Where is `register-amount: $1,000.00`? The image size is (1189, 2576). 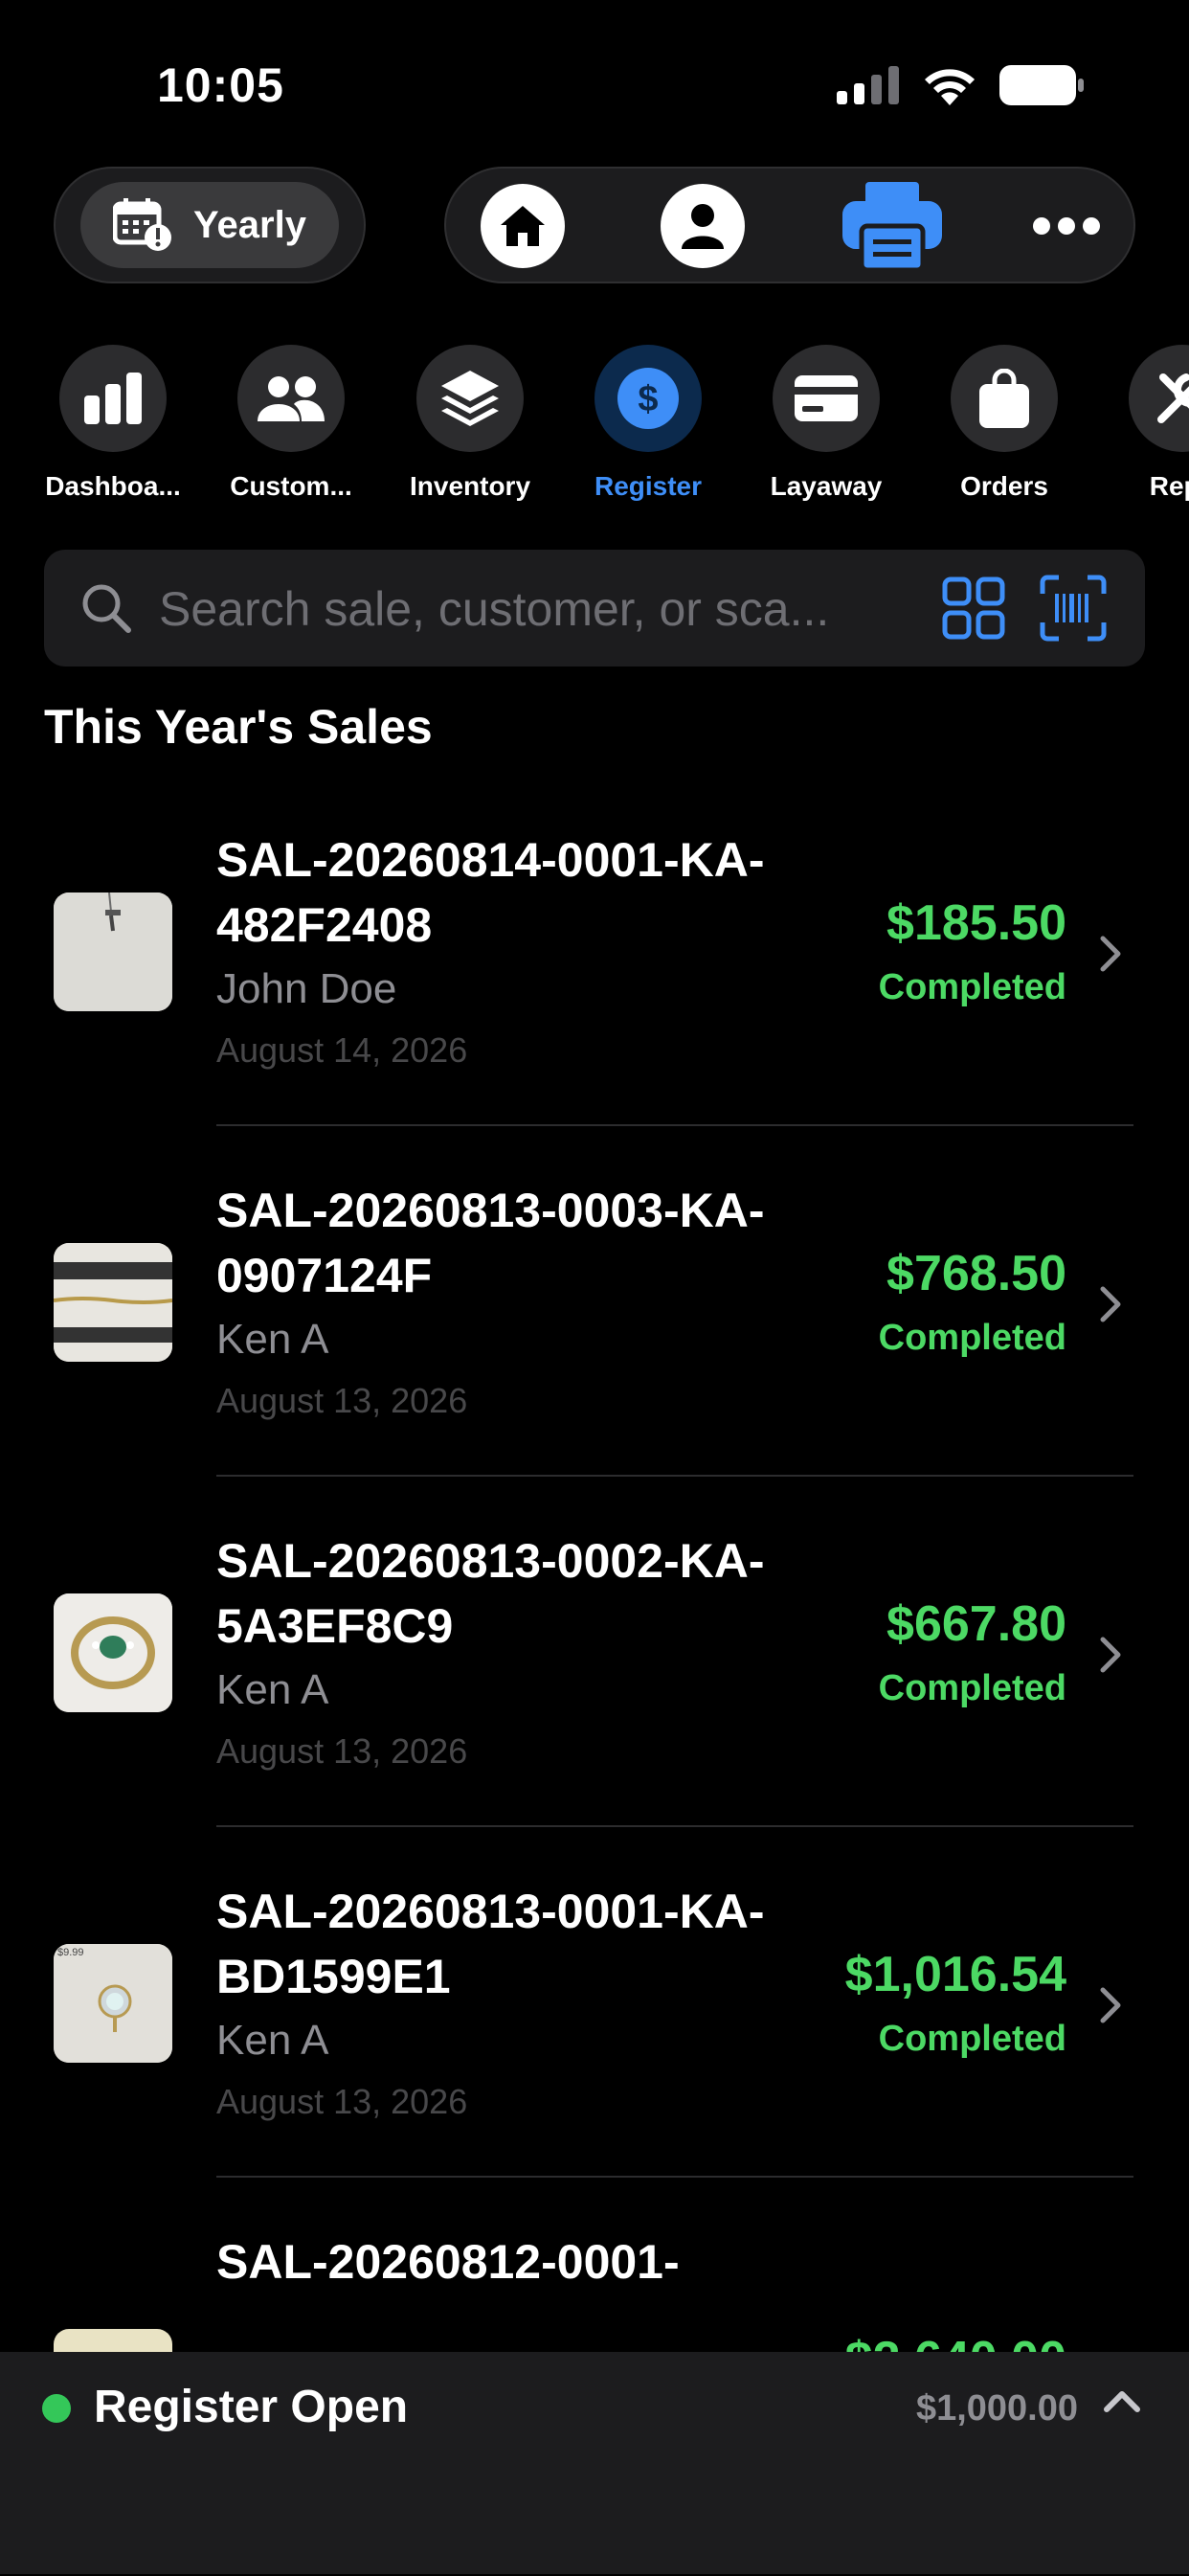 register-amount: $1,000.00 is located at coordinates (996, 2408).